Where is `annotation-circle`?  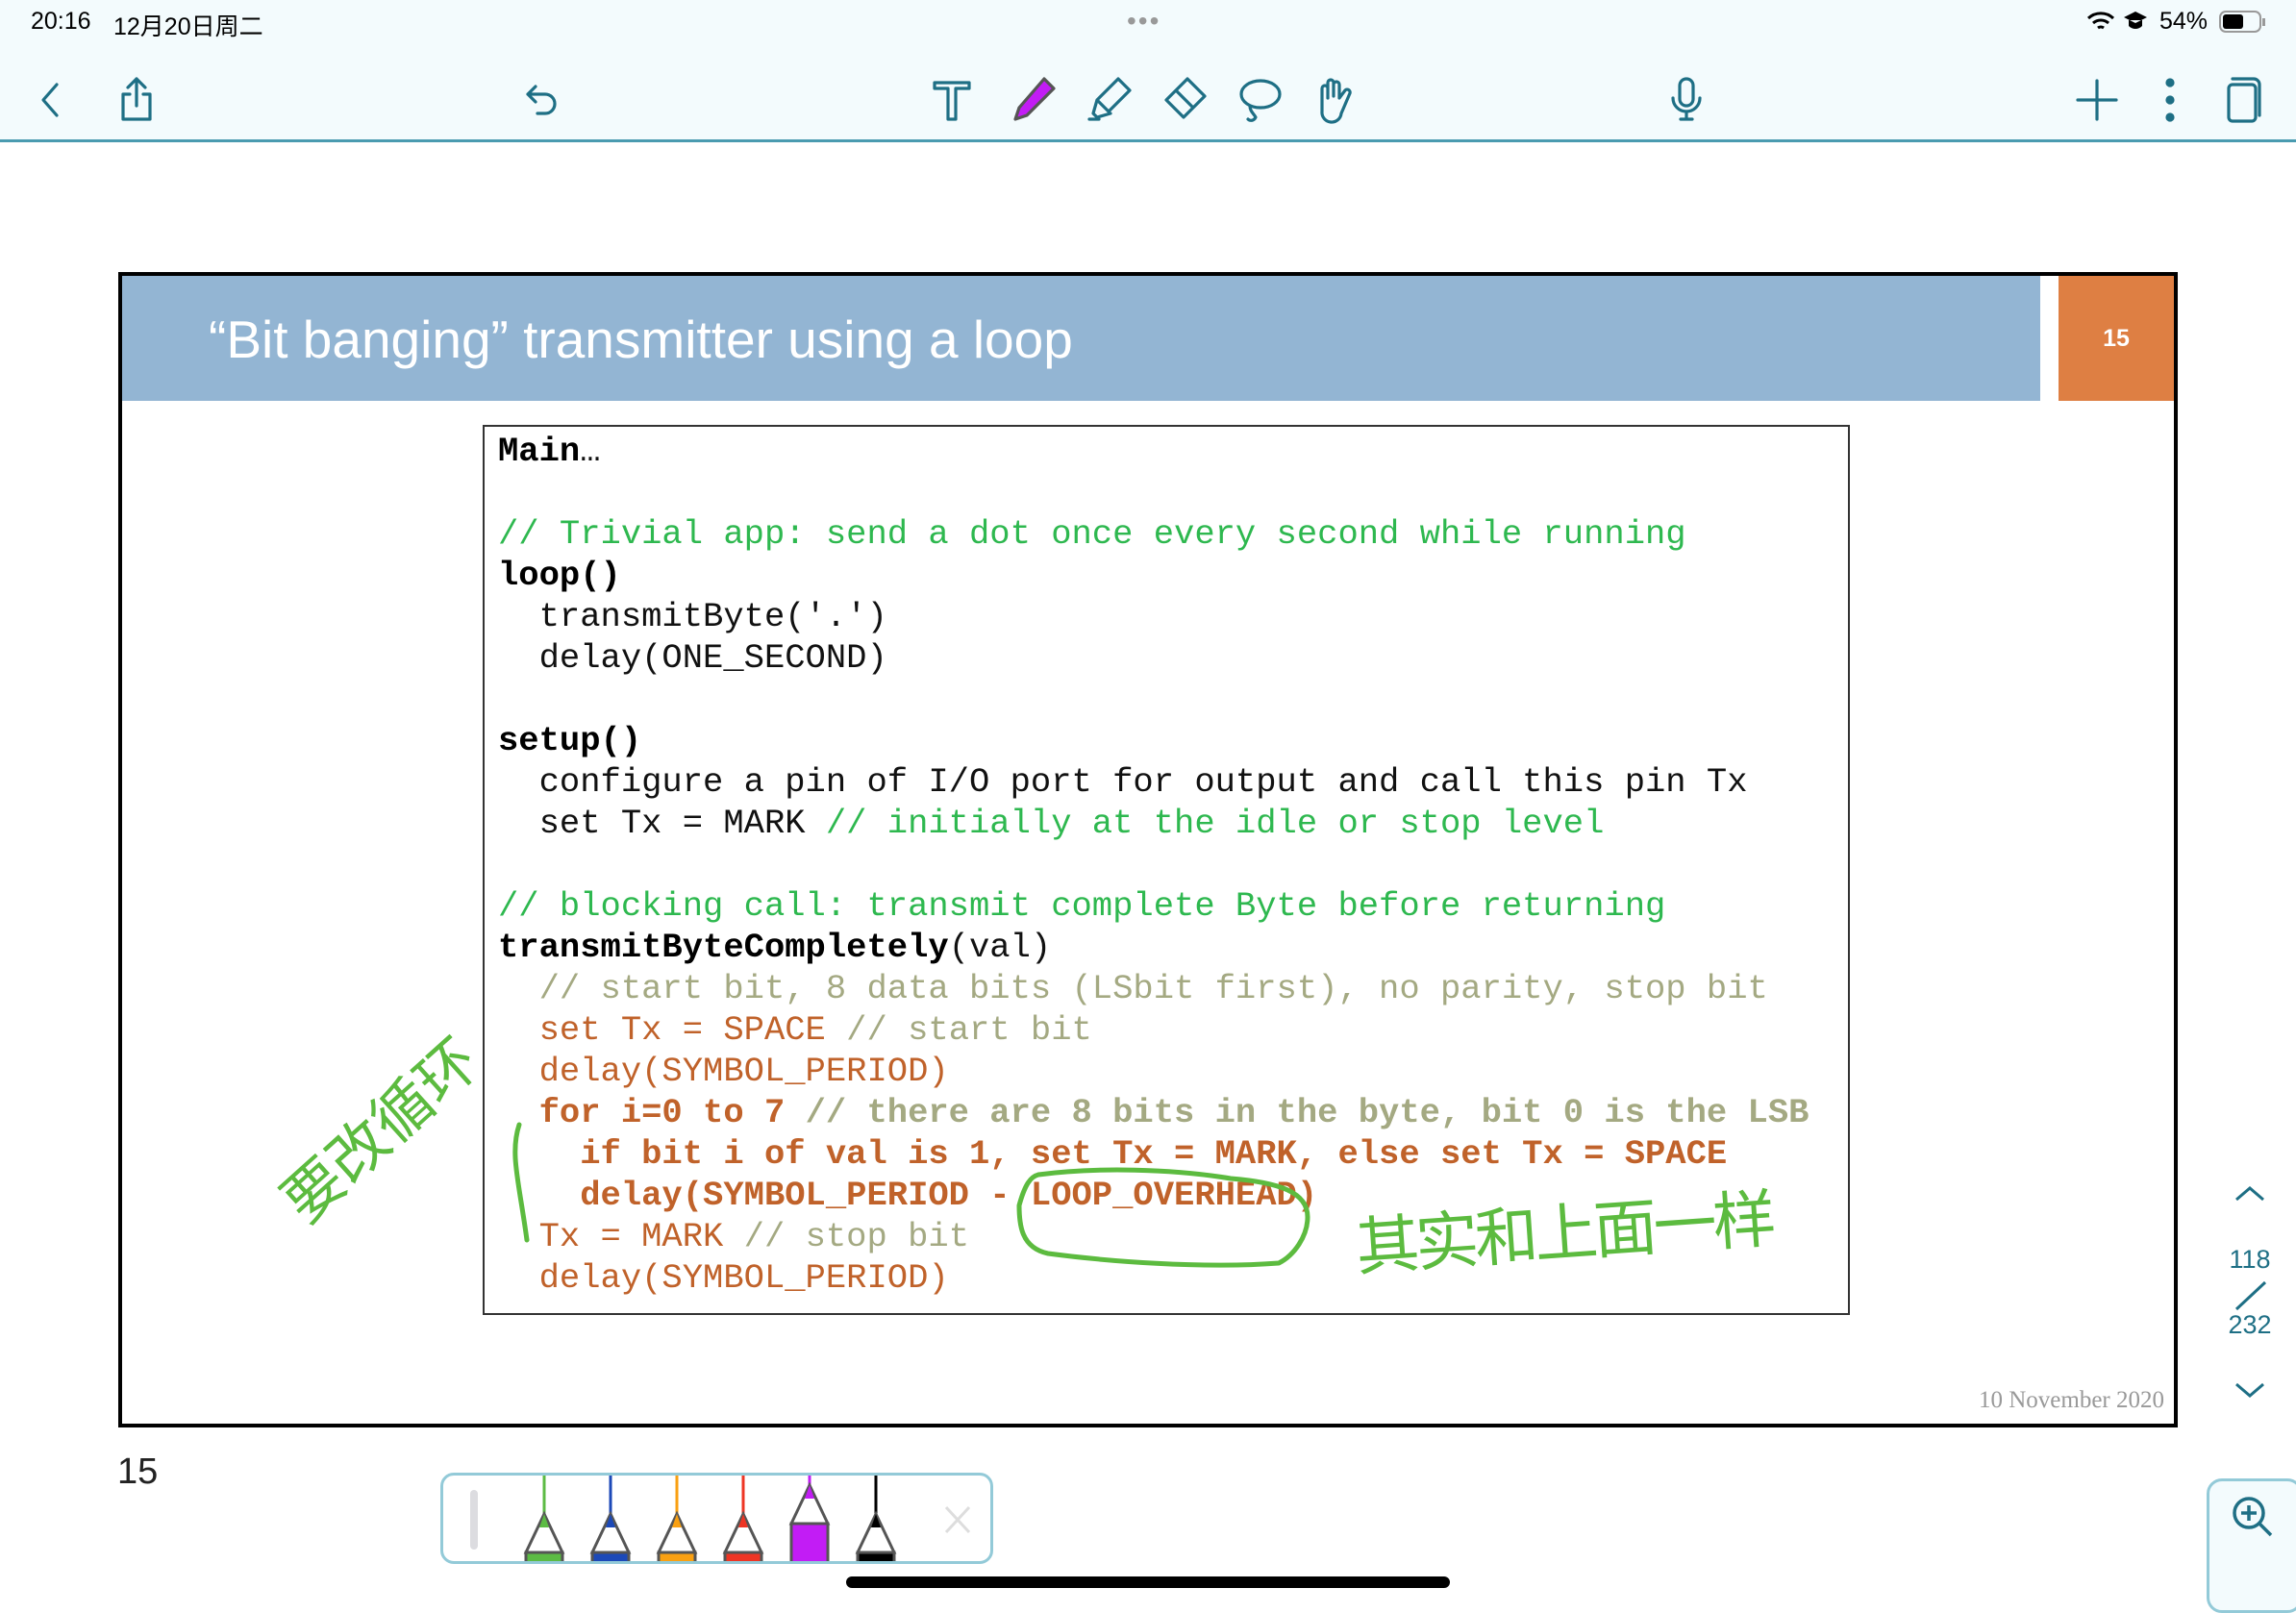 annotation-circle is located at coordinates (1163, 1217).